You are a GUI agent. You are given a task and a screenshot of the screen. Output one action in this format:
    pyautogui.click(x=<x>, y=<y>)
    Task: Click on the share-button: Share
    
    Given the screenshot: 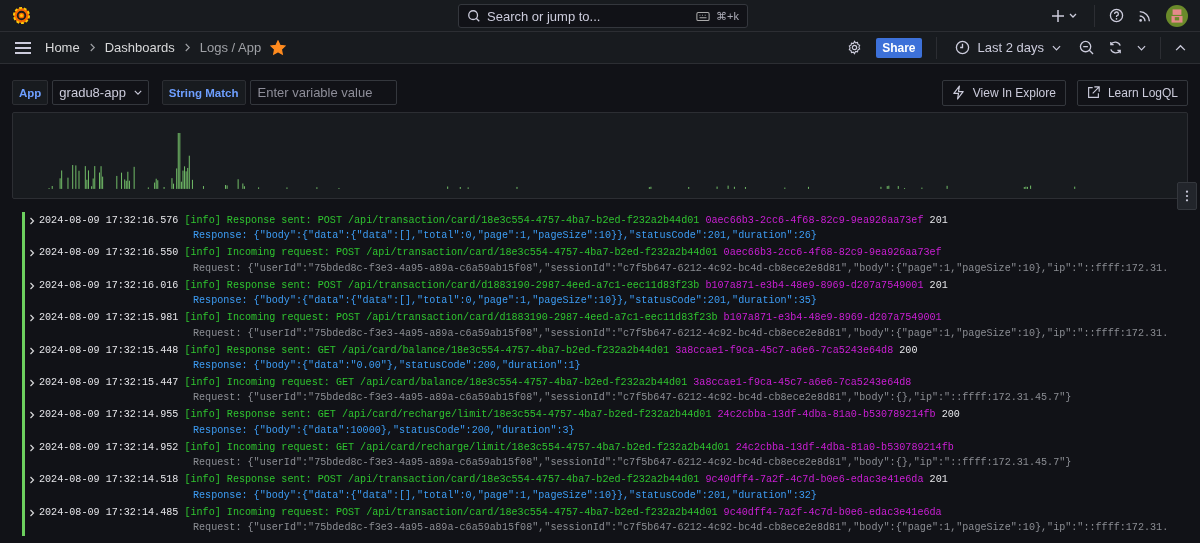 What is the action you would take?
    pyautogui.click(x=899, y=47)
    